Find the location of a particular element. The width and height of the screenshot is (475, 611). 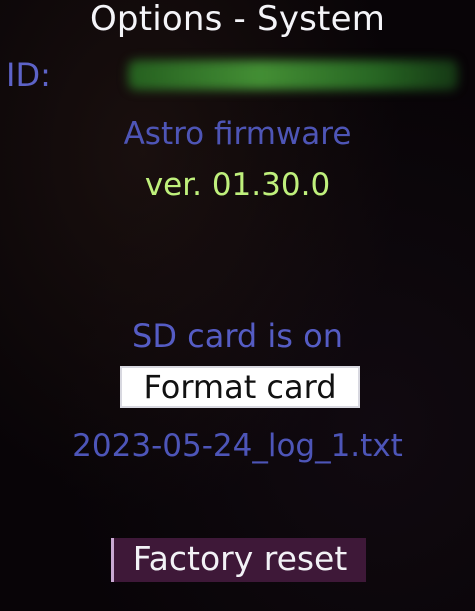

format-card-button: Format card is located at coordinates (240, 387).